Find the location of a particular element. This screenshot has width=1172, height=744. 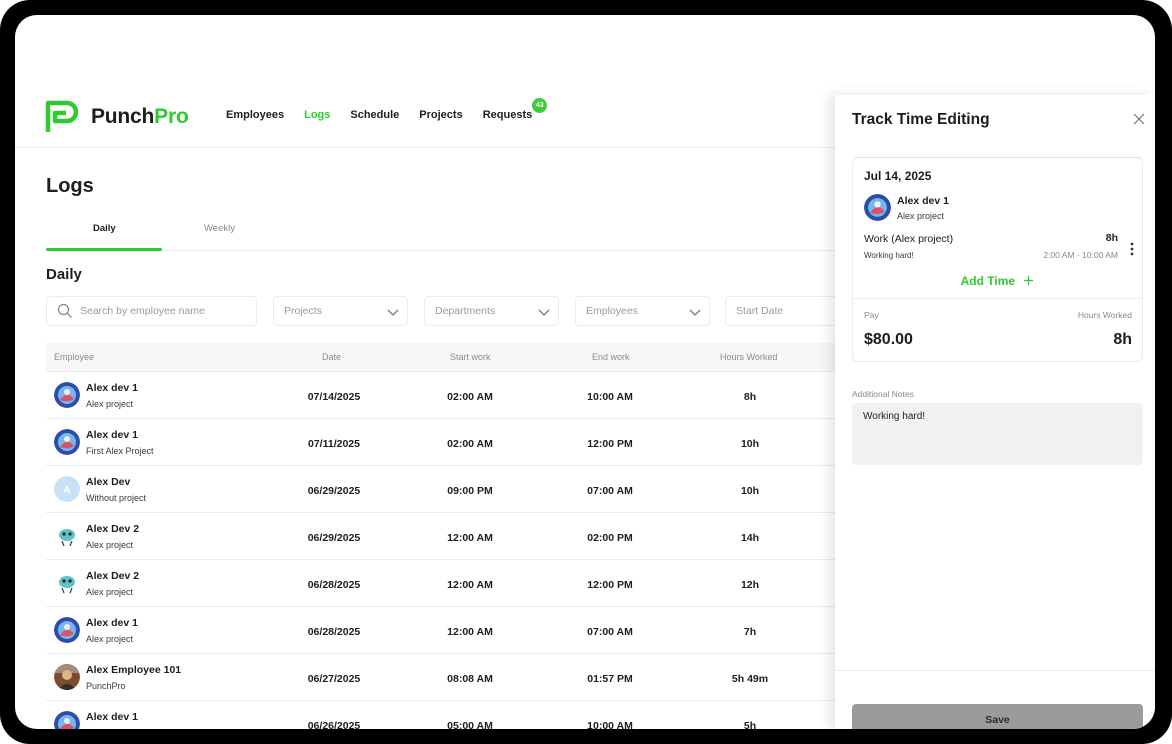

cell-hours-worked: 5h 49m is located at coordinates (750, 679).